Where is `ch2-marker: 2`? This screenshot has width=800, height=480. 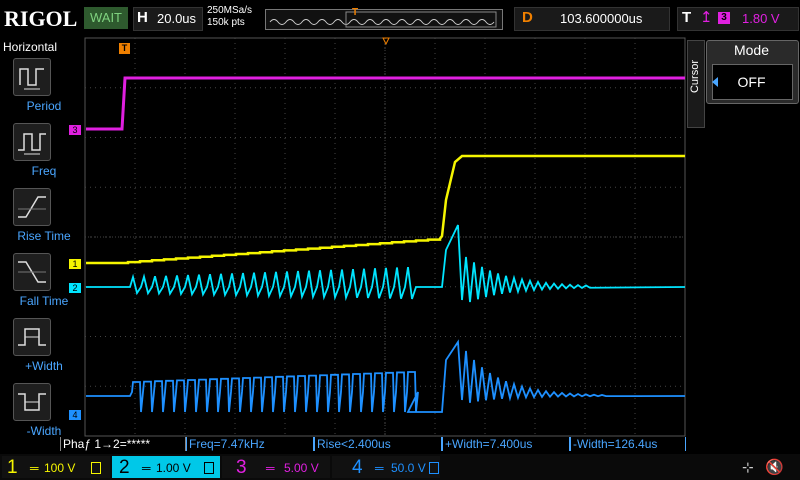 ch2-marker: 2 is located at coordinates (75, 288).